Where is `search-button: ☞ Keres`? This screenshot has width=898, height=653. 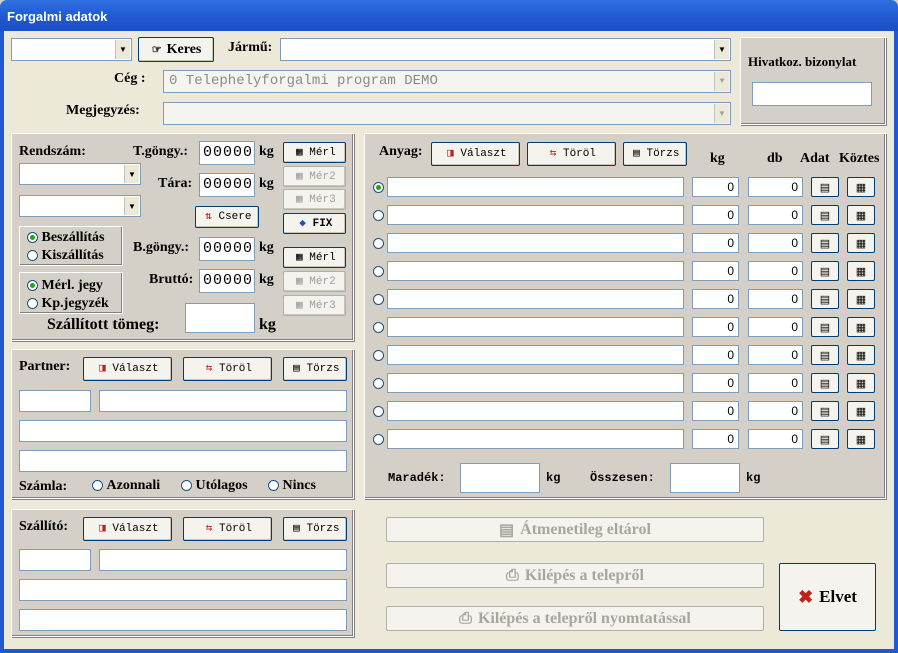 search-button: ☞ Keres is located at coordinates (176, 49).